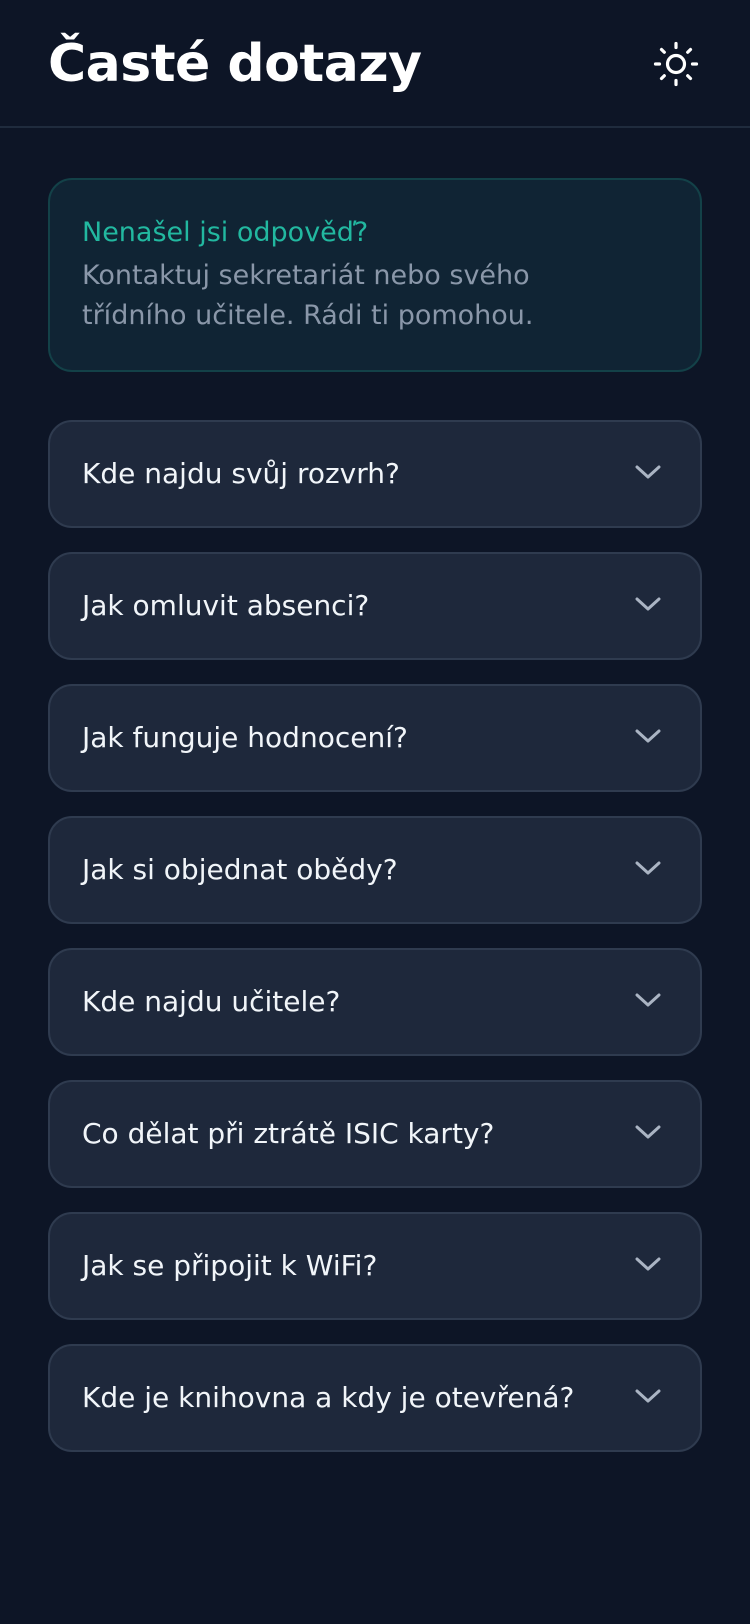 The image size is (750, 1624). What do you see at coordinates (241, 473) in the screenshot?
I see `faq-question: Kde najdu svůj rozvrh?` at bounding box center [241, 473].